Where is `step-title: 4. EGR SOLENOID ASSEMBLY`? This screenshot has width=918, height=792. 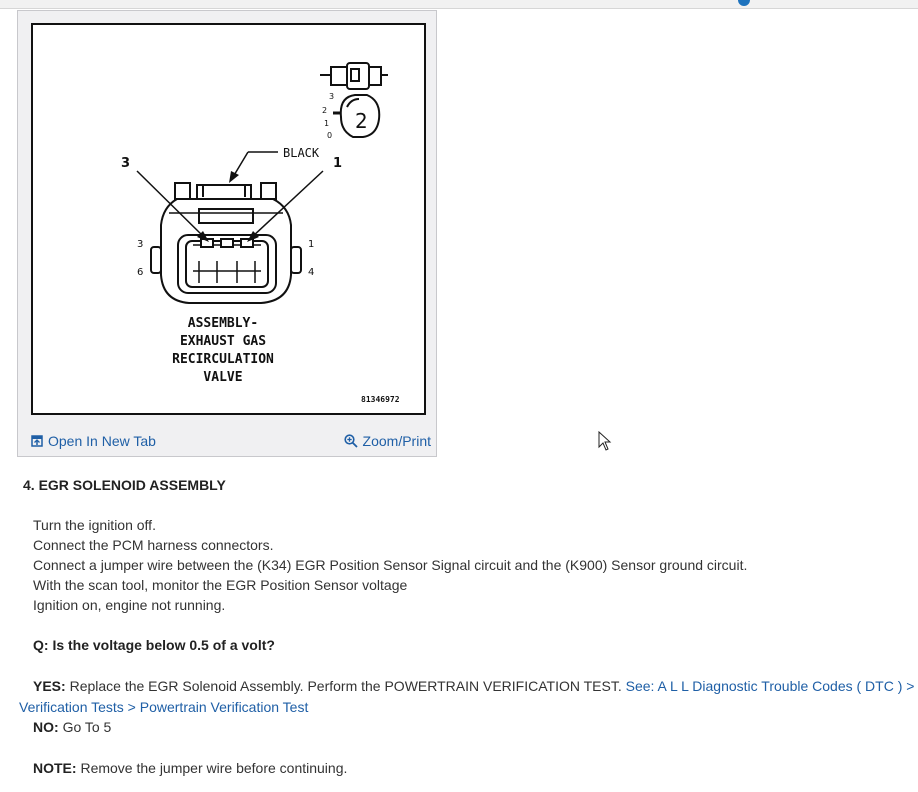 step-title: 4. EGR SOLENOID ASSEMBLY is located at coordinates (124, 485).